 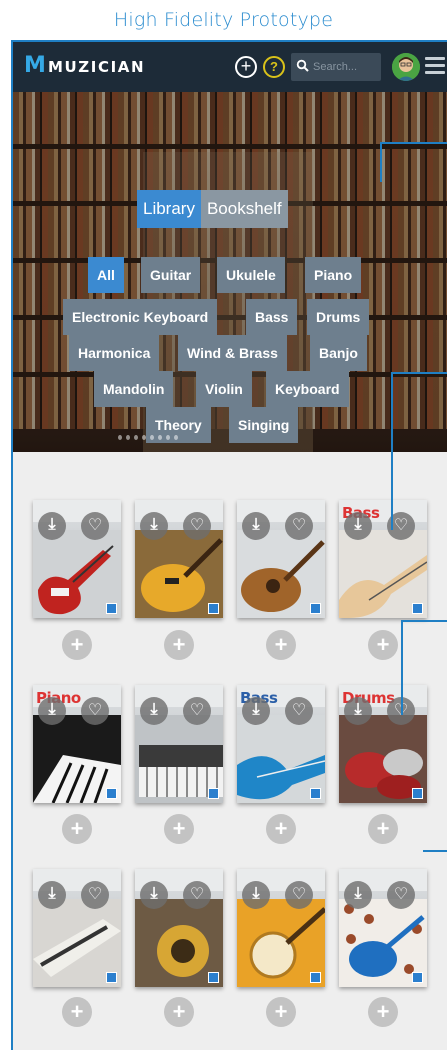 I want to click on category-wind-brass: Wind & Brass, so click(x=232, y=353).